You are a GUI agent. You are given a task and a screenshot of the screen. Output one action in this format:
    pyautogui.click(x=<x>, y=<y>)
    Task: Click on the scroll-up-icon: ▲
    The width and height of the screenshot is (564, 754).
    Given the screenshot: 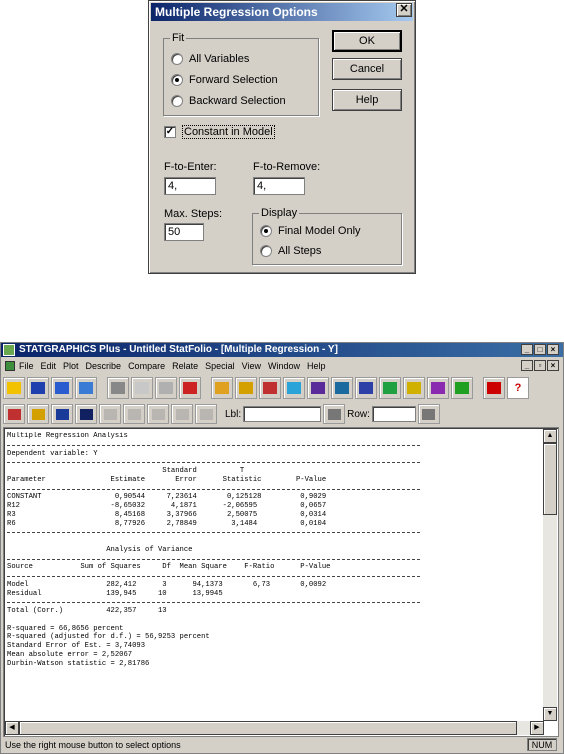 What is the action you would take?
    pyautogui.click(x=550, y=436)
    